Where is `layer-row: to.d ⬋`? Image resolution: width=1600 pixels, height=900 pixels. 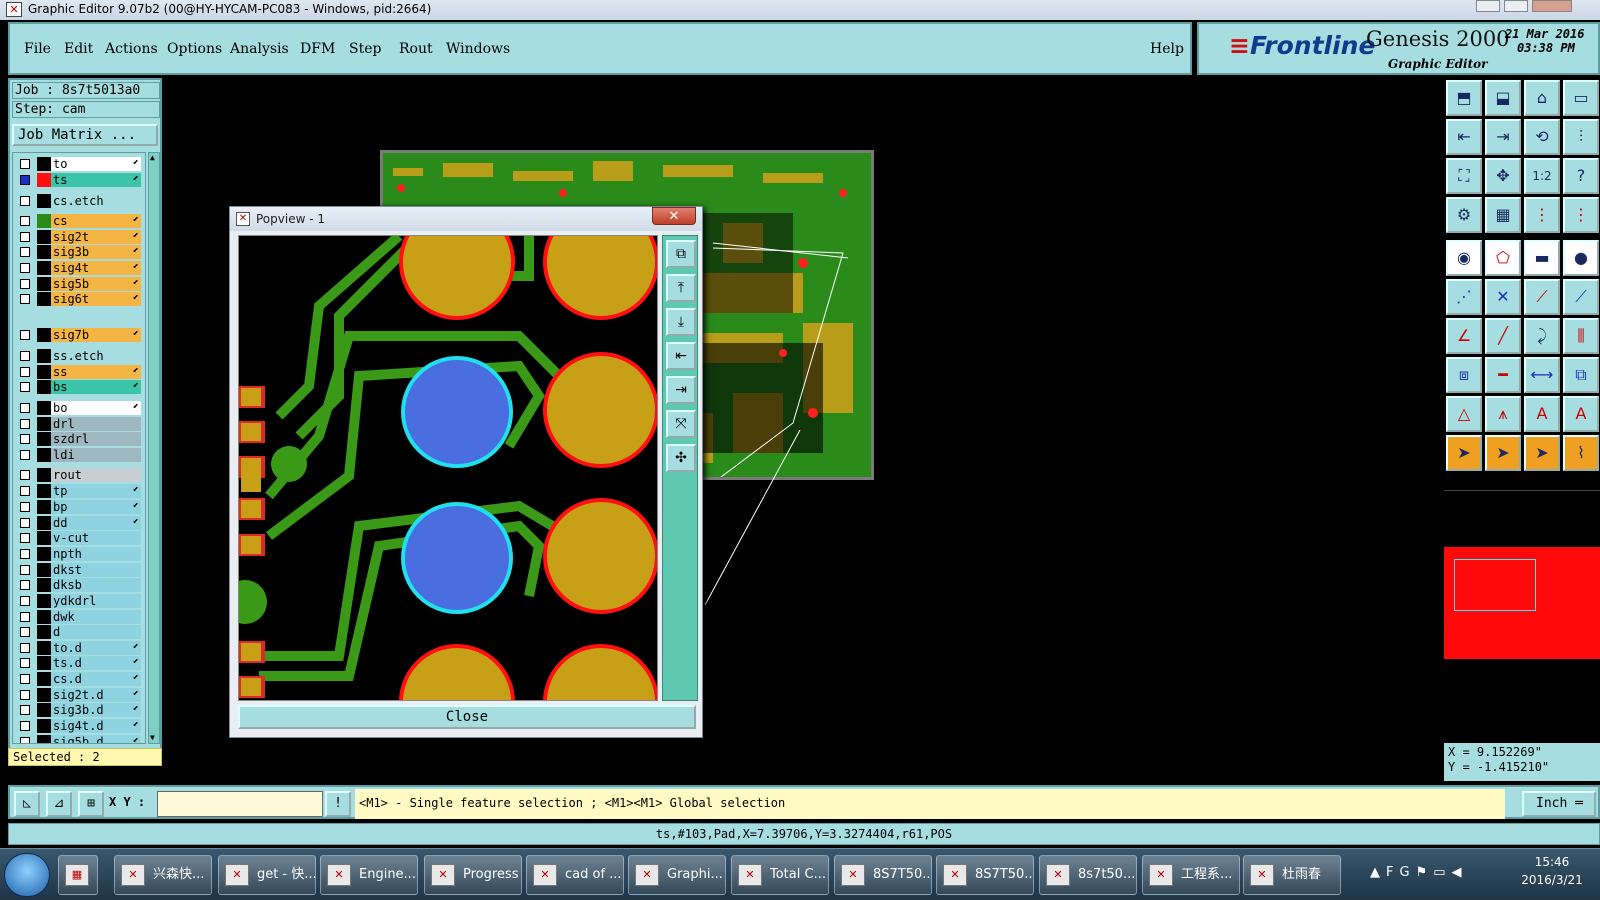
layer-row: to.d ⬋ is located at coordinates (78, 648).